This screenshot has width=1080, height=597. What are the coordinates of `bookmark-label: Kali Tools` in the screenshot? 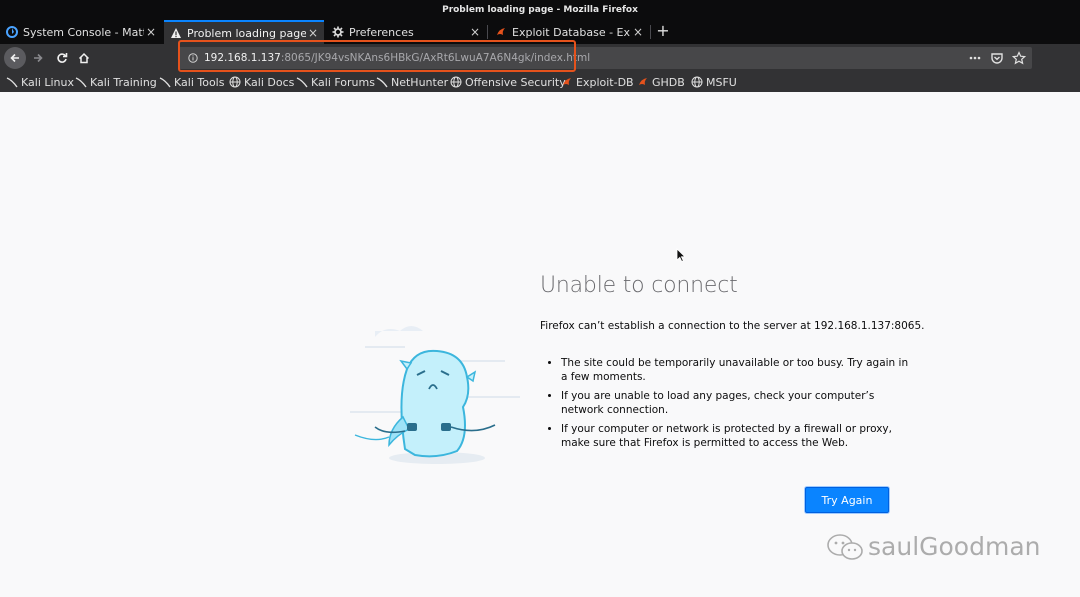 It's located at (199, 82).